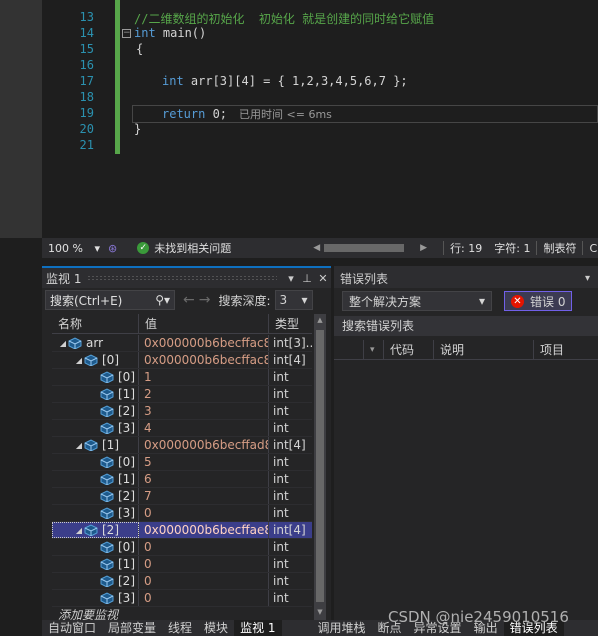  I want to click on drag-grip, so click(182, 278).